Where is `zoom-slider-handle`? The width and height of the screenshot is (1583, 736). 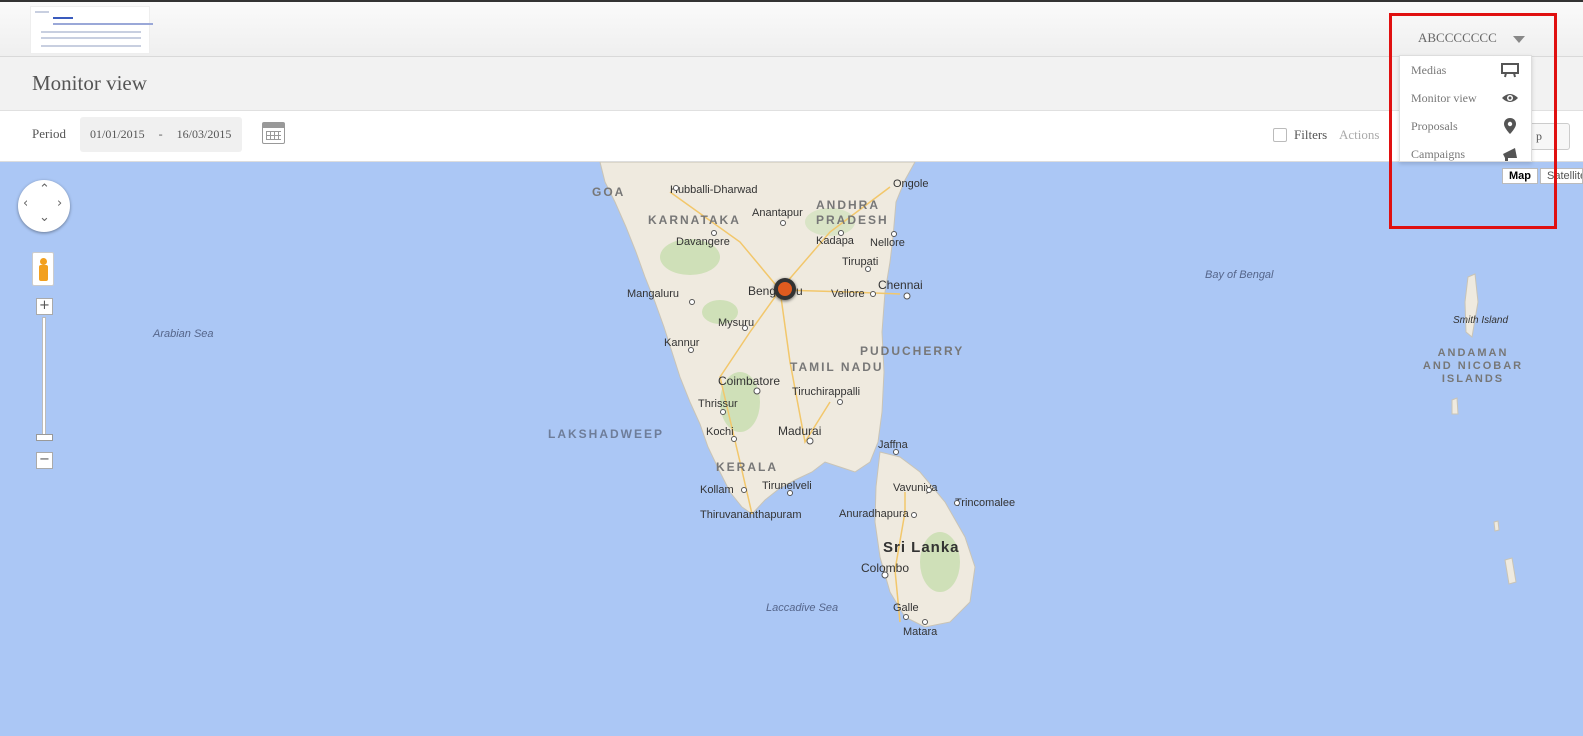
zoom-slider-handle is located at coordinates (44, 437).